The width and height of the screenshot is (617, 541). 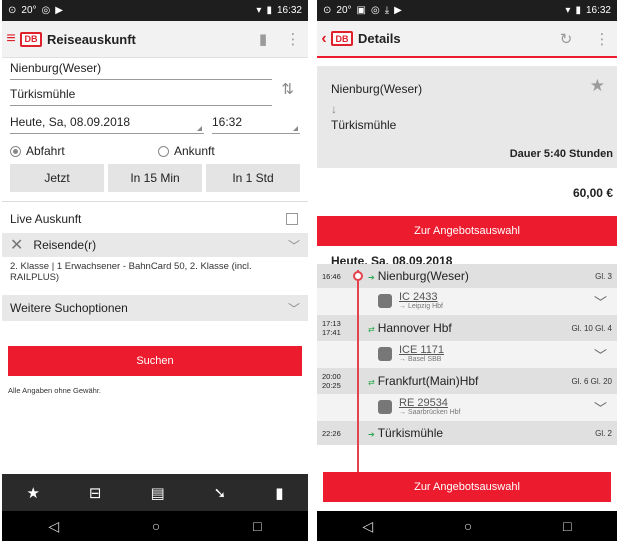 I want to click on to-field: Türkismühle, so click(x=141, y=93).